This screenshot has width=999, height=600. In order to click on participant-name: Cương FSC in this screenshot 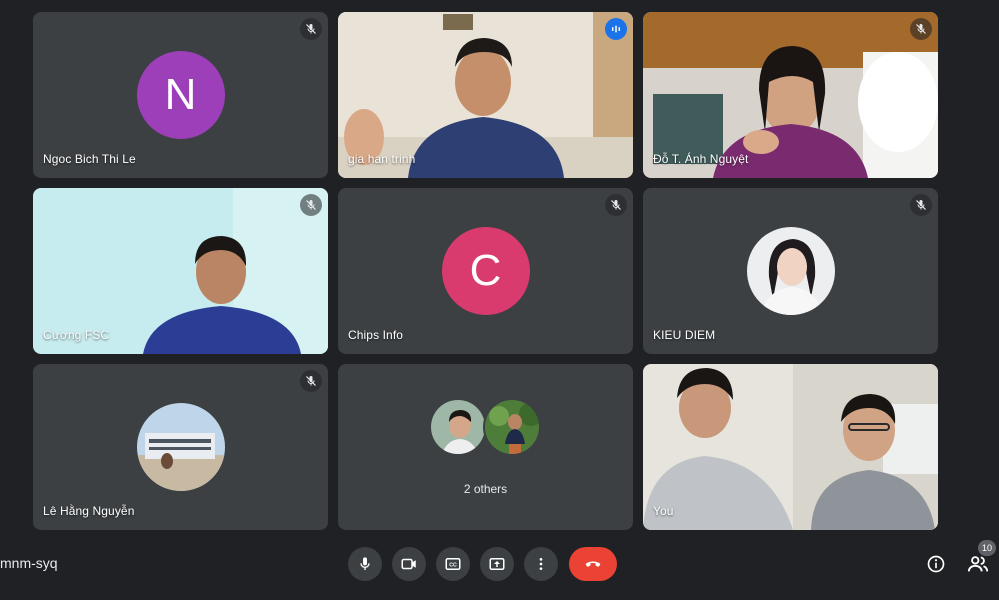, I will do `click(76, 335)`.